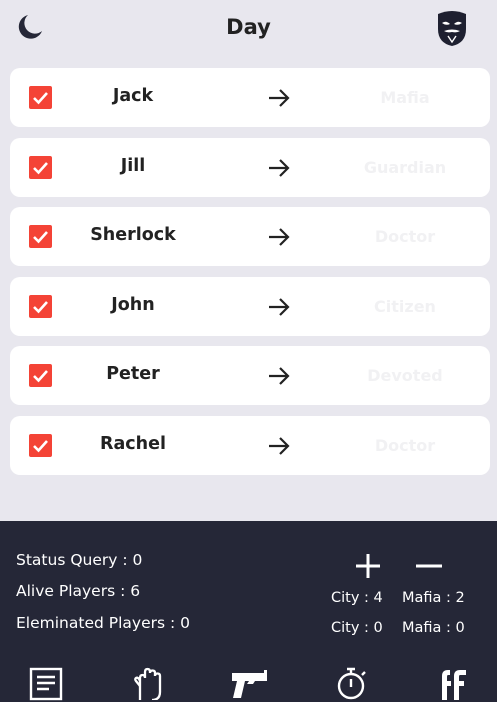 The height and width of the screenshot is (702, 497). What do you see at coordinates (148, 682) in the screenshot?
I see `hand-icon` at bounding box center [148, 682].